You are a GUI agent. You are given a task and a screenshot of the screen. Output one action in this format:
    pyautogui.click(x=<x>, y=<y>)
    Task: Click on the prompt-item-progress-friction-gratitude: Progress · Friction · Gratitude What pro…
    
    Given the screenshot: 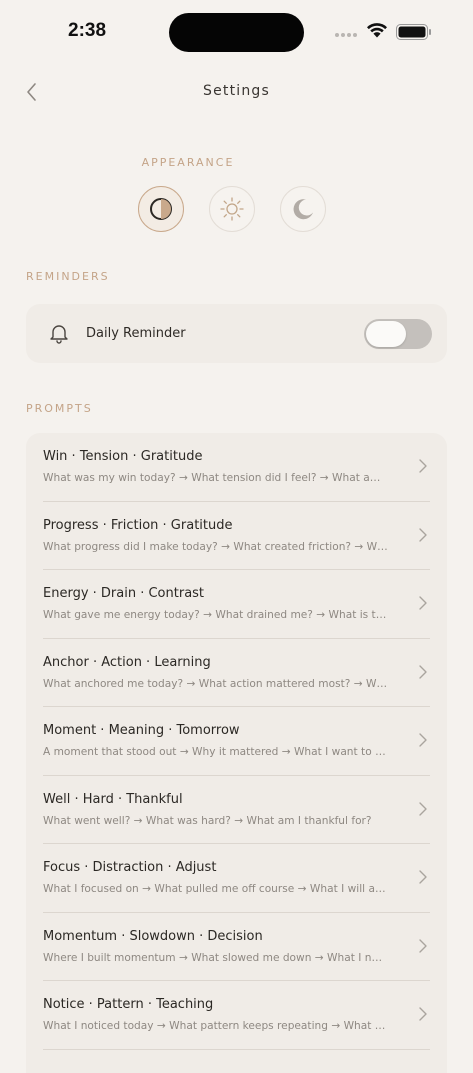 What is the action you would take?
    pyautogui.click(x=236, y=536)
    